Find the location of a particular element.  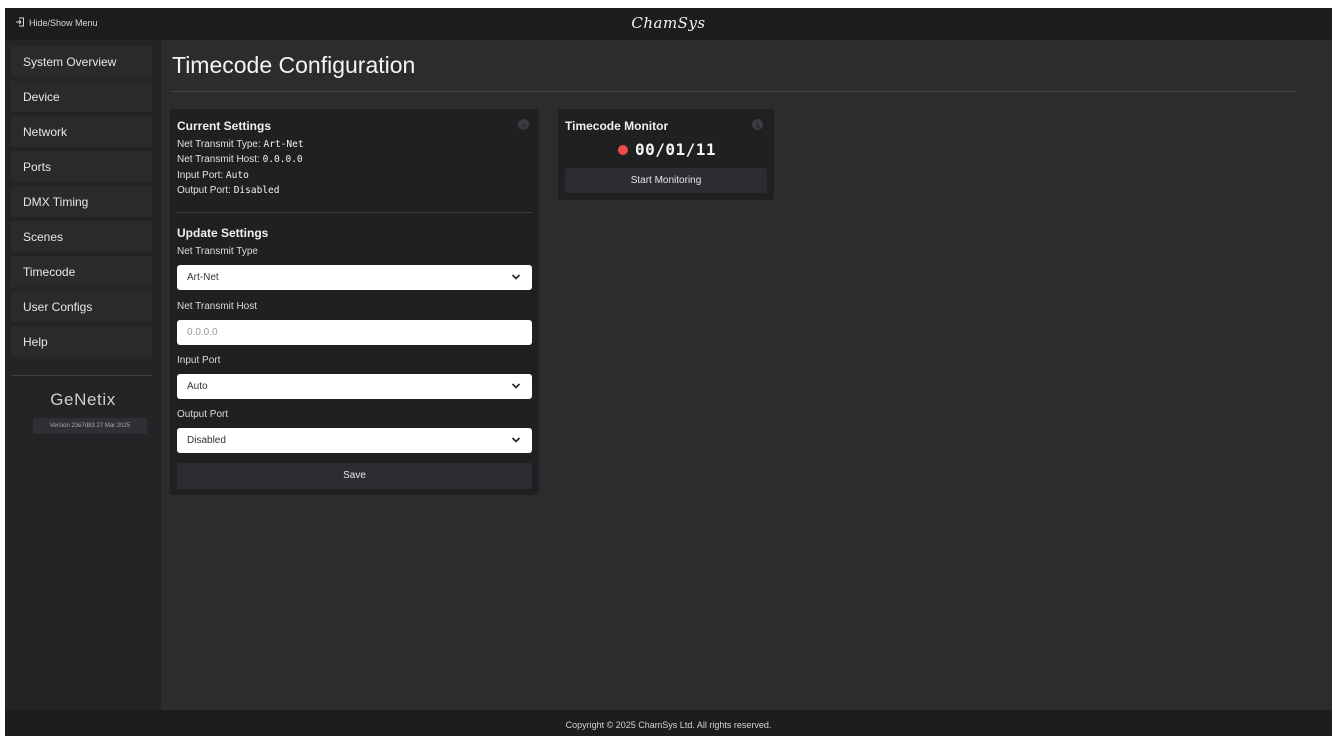

output-port-select: Disabled is located at coordinates (354, 440).